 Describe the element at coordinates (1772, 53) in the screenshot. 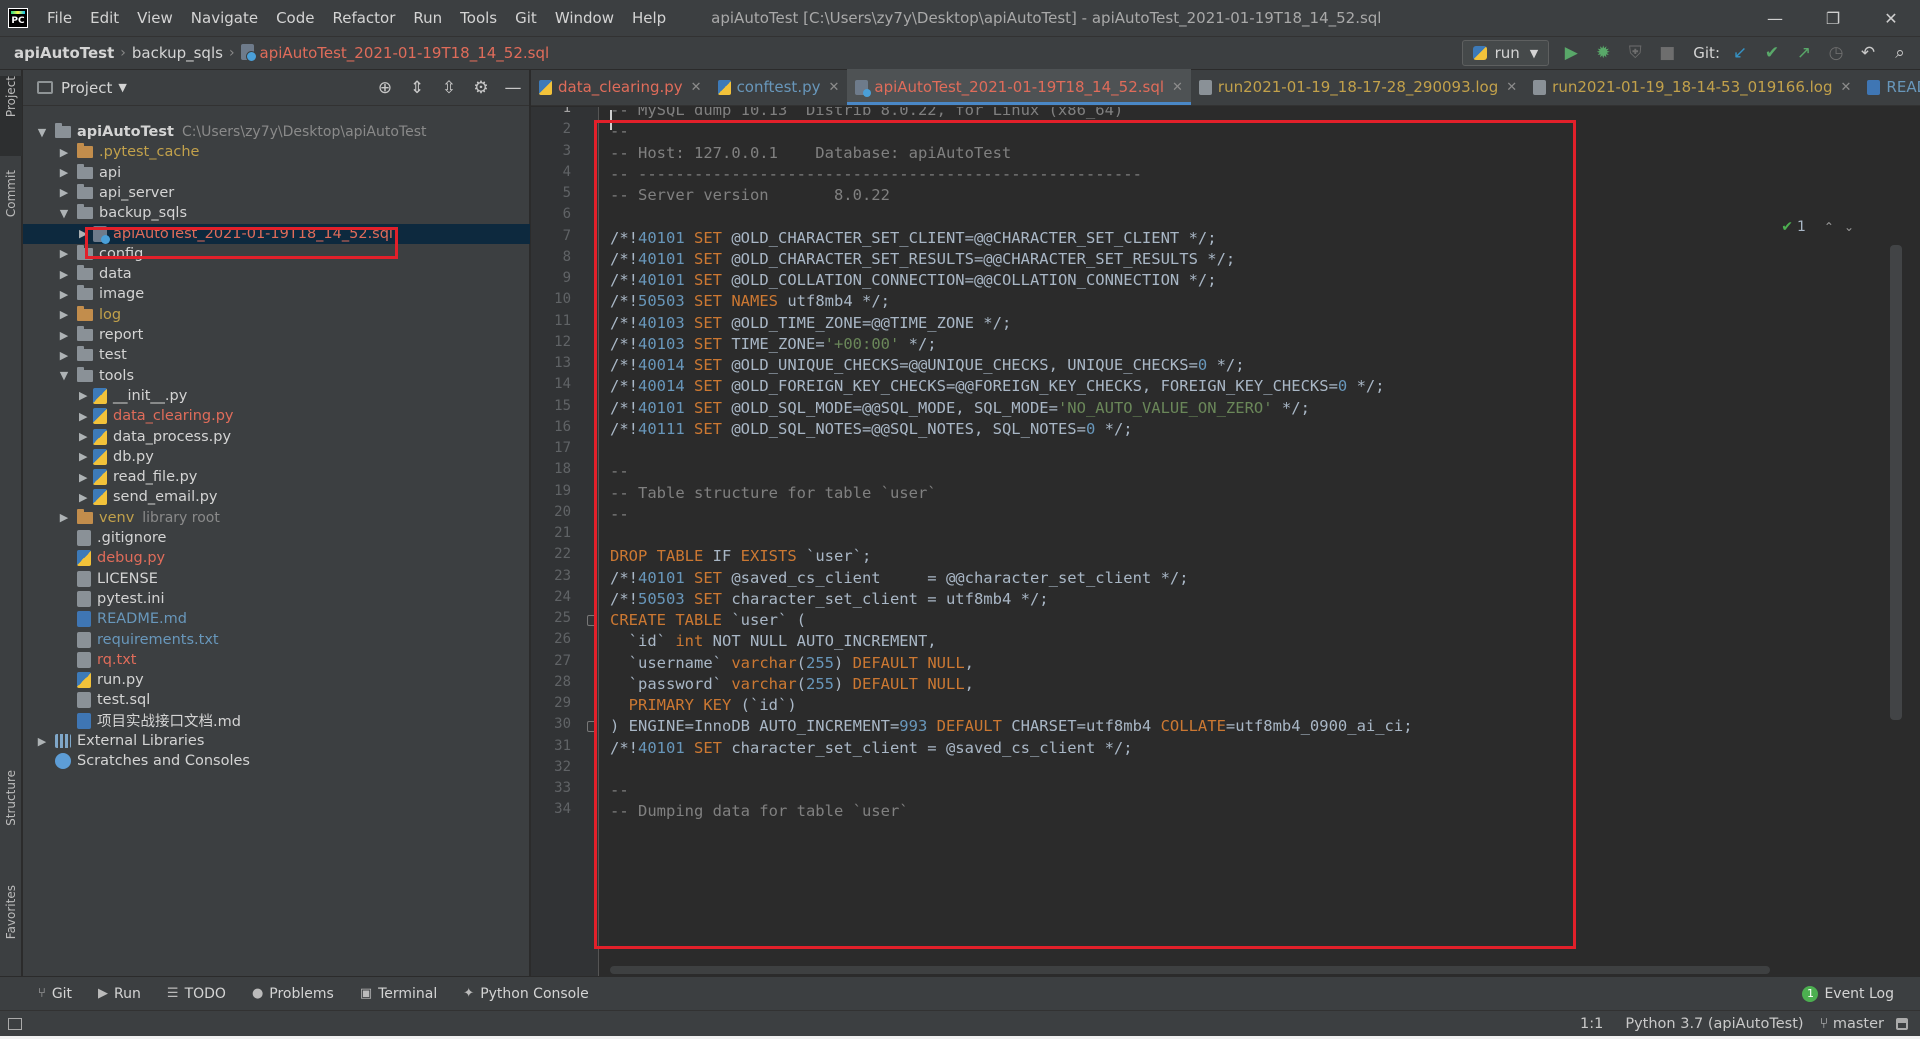

I see `git-commit-icon: ✔` at that location.